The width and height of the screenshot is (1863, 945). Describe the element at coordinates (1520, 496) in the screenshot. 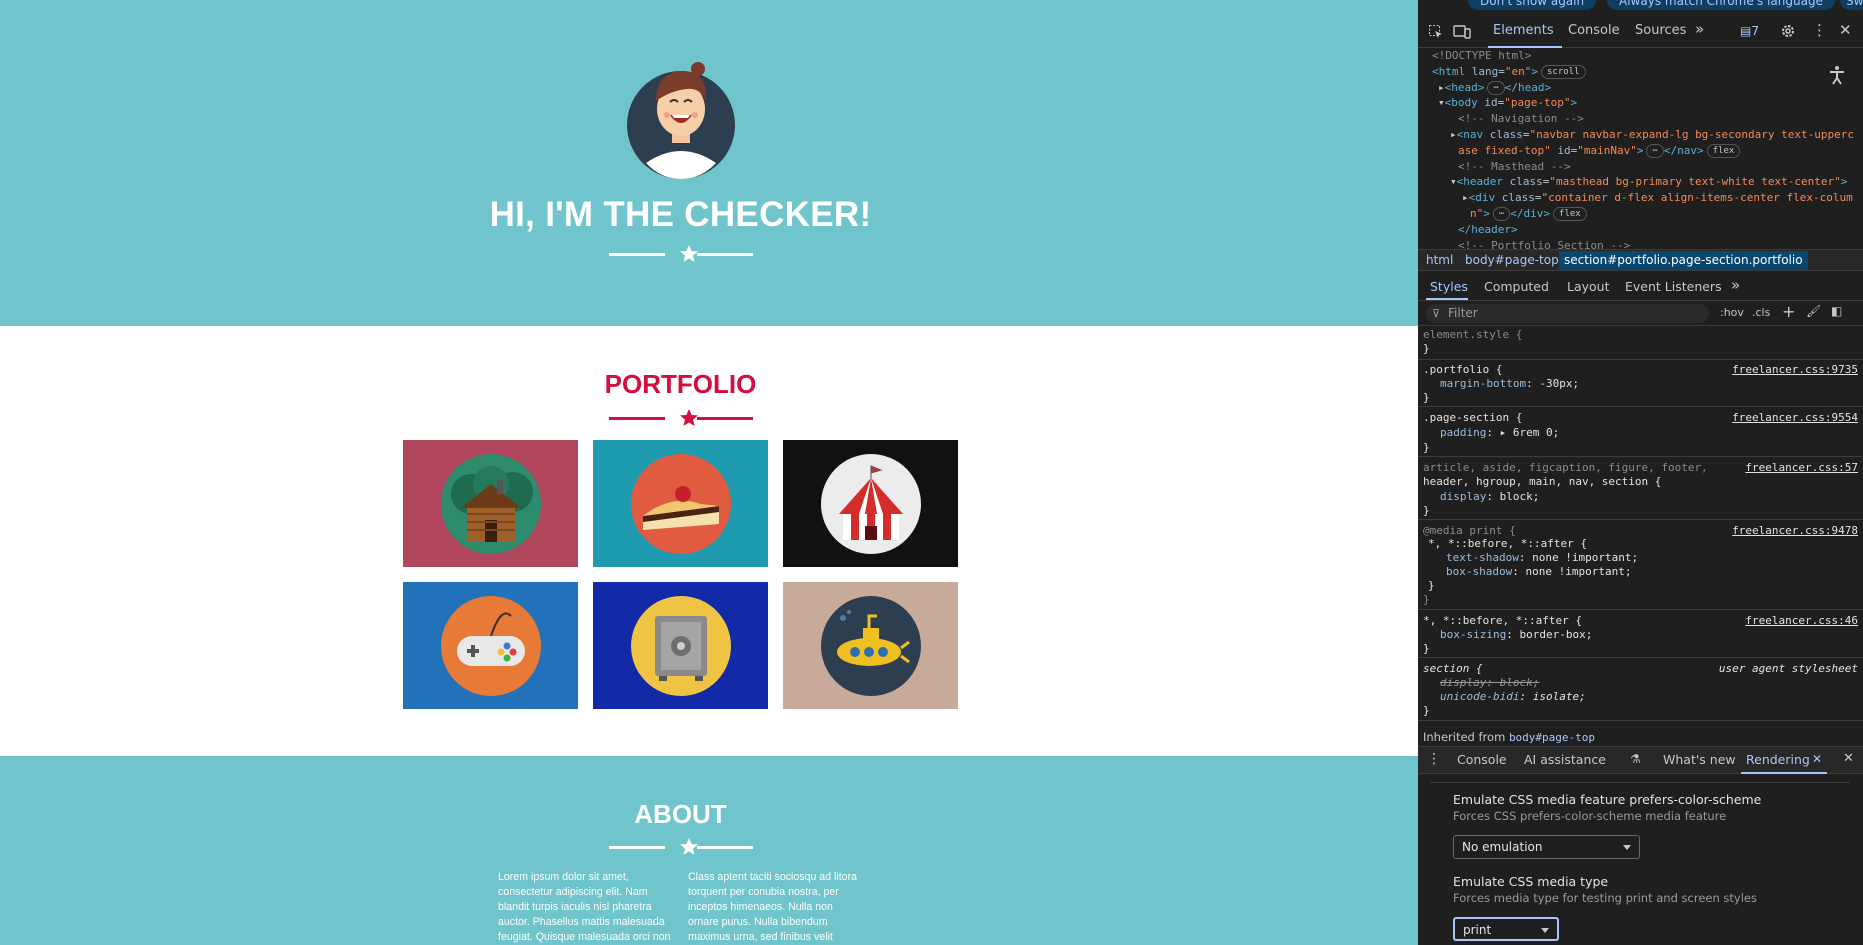

I see `css-value: block;` at that location.